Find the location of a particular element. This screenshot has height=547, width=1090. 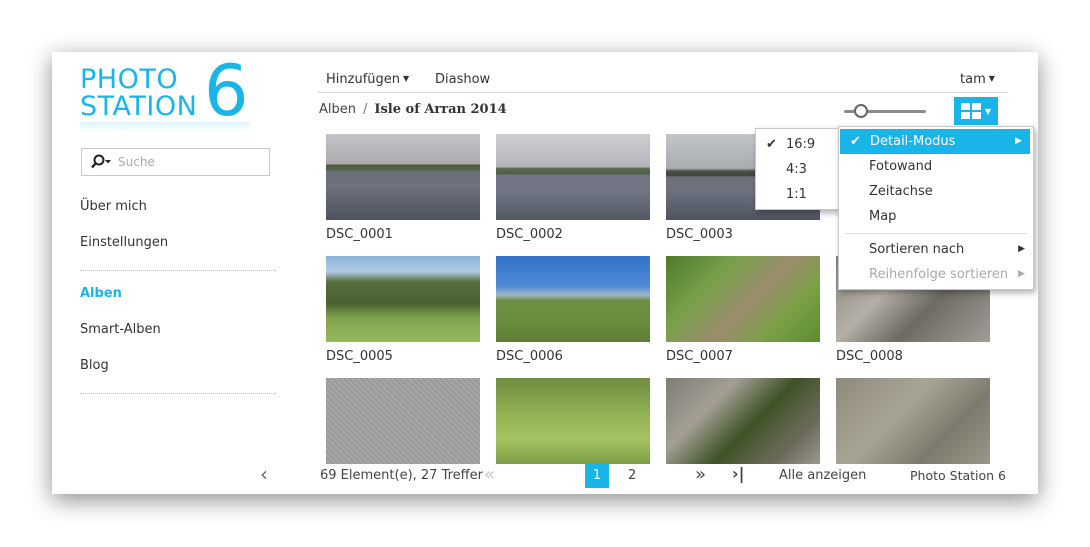

sidebar-item-albums: Alben is located at coordinates (178, 297).